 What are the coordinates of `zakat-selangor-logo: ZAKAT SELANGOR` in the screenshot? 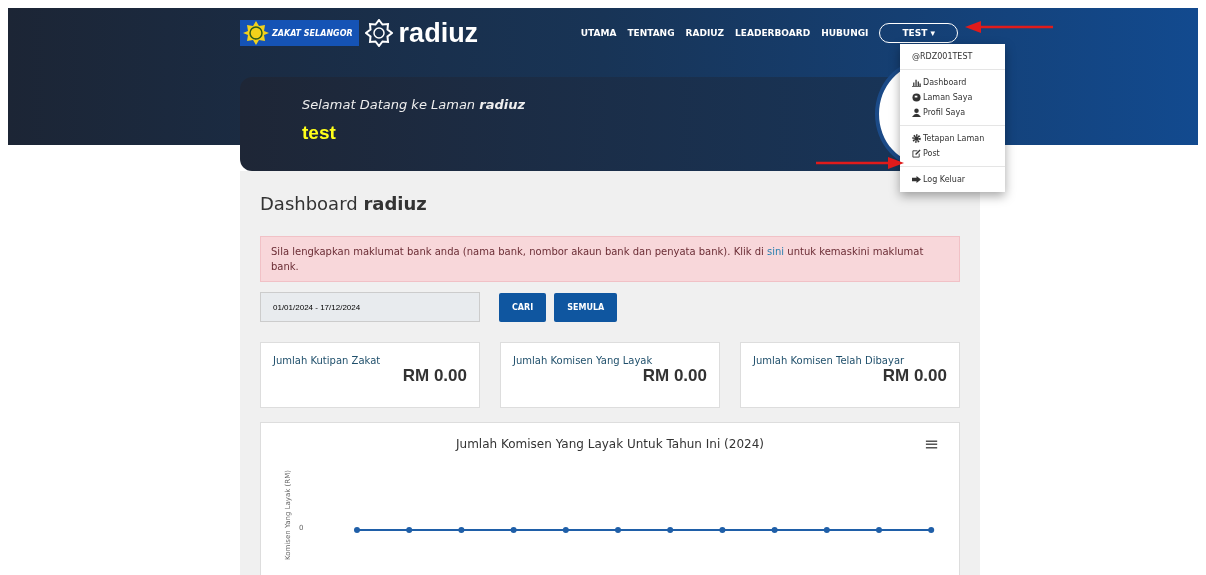 It's located at (299, 33).